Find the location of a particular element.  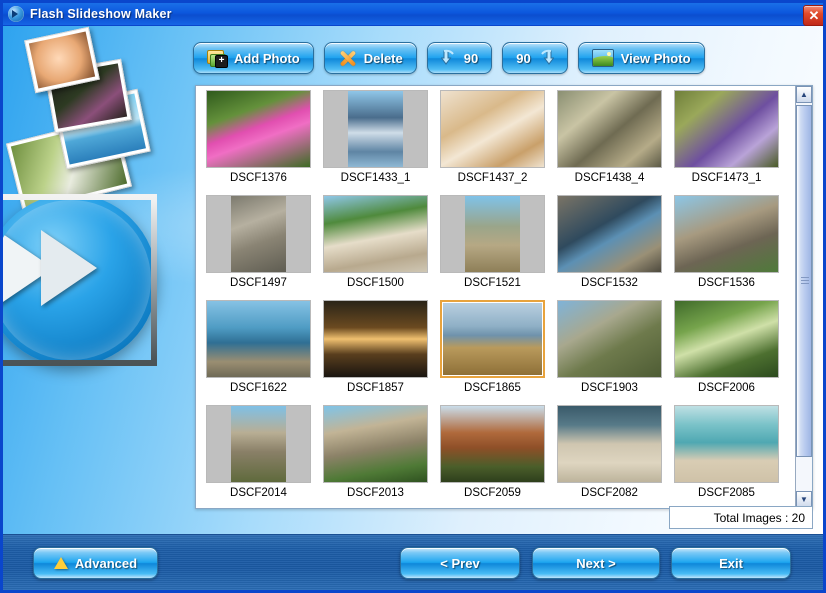

view-photo-label: View Photo is located at coordinates (655, 58).